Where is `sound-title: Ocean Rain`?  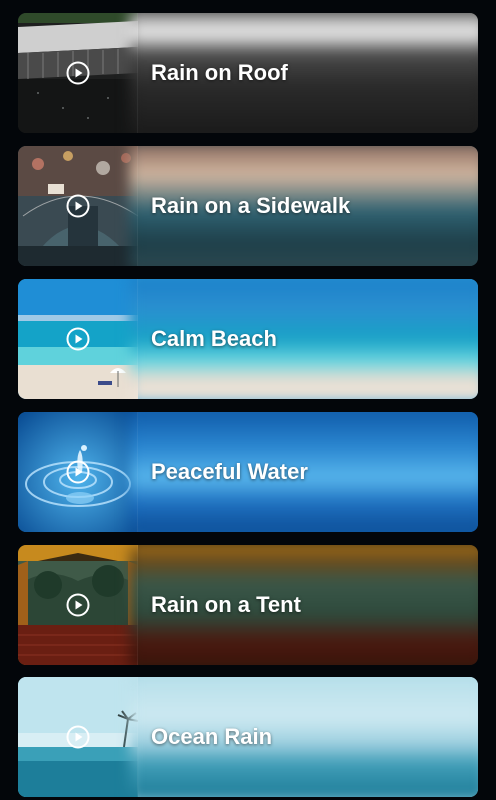 sound-title: Ocean Rain is located at coordinates (212, 736).